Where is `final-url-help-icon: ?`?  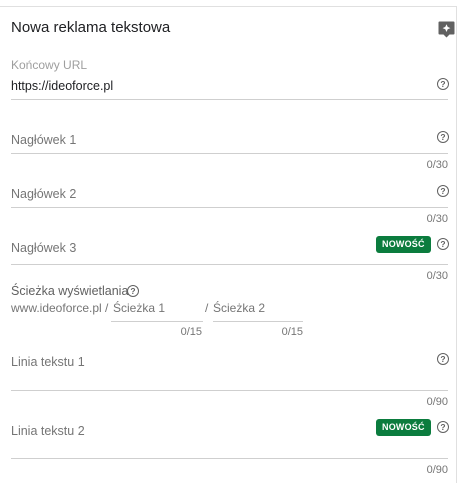 final-url-help-icon: ? is located at coordinates (443, 84).